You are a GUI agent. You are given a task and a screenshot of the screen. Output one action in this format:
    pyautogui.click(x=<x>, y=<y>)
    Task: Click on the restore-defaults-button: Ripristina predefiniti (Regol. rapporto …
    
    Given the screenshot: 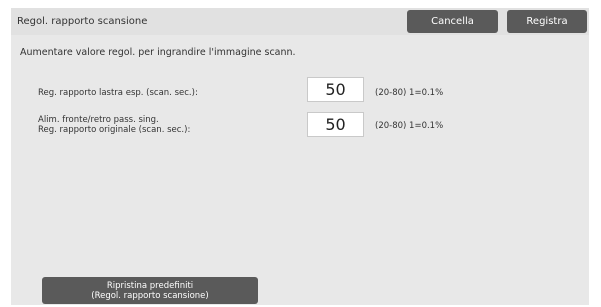 What is the action you would take?
    pyautogui.click(x=150, y=290)
    